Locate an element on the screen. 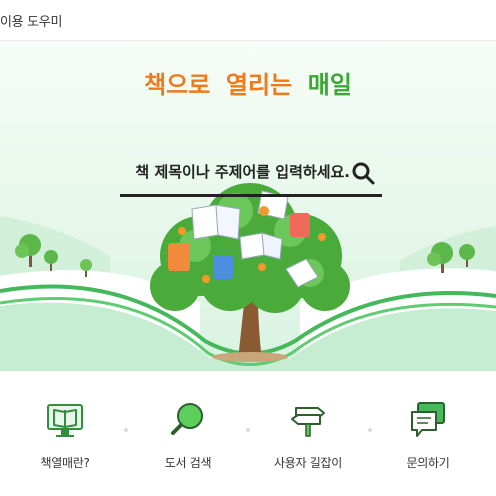 This screenshot has width=496, height=496. menu-item-about: 책열매란? is located at coordinates (65, 435).